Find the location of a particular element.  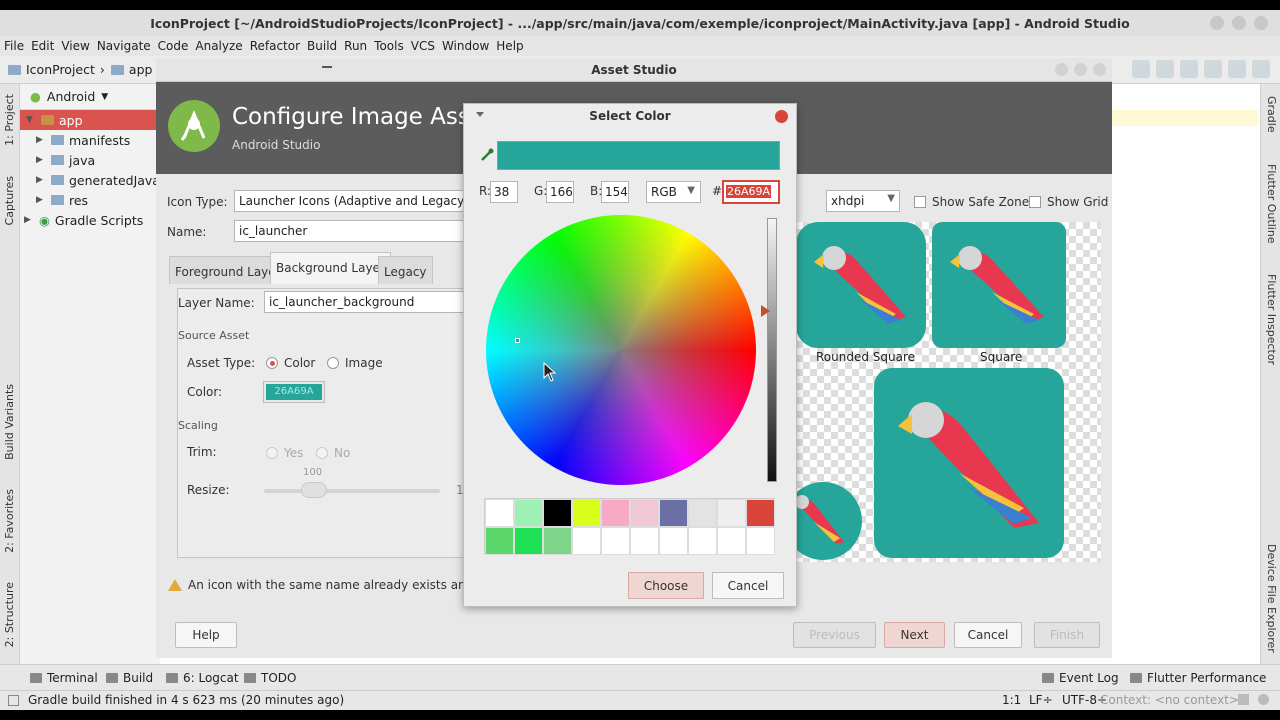

brightness-slider-handle is located at coordinates (765, 311).